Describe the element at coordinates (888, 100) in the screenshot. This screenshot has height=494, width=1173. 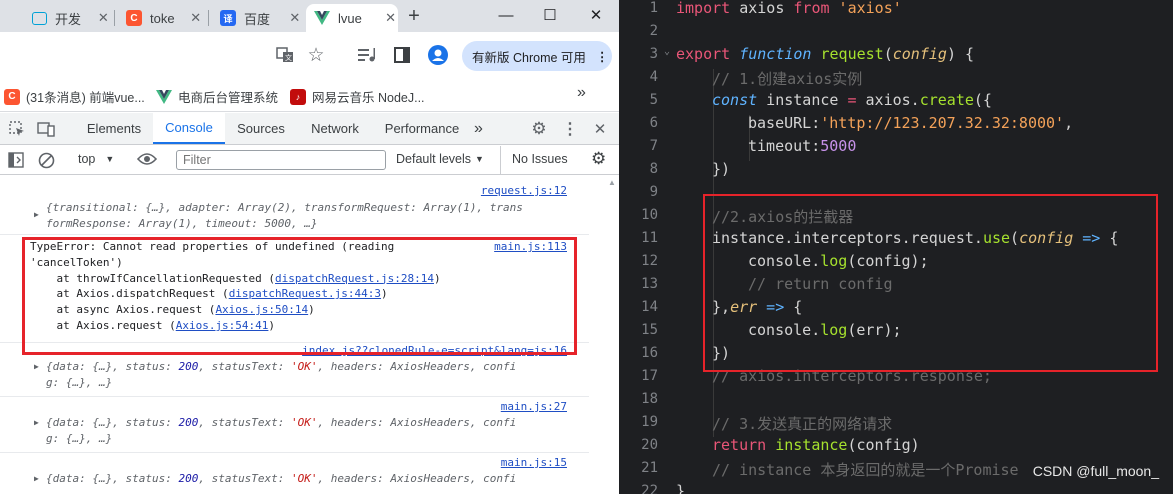
I see `identifier: axios.` at that location.